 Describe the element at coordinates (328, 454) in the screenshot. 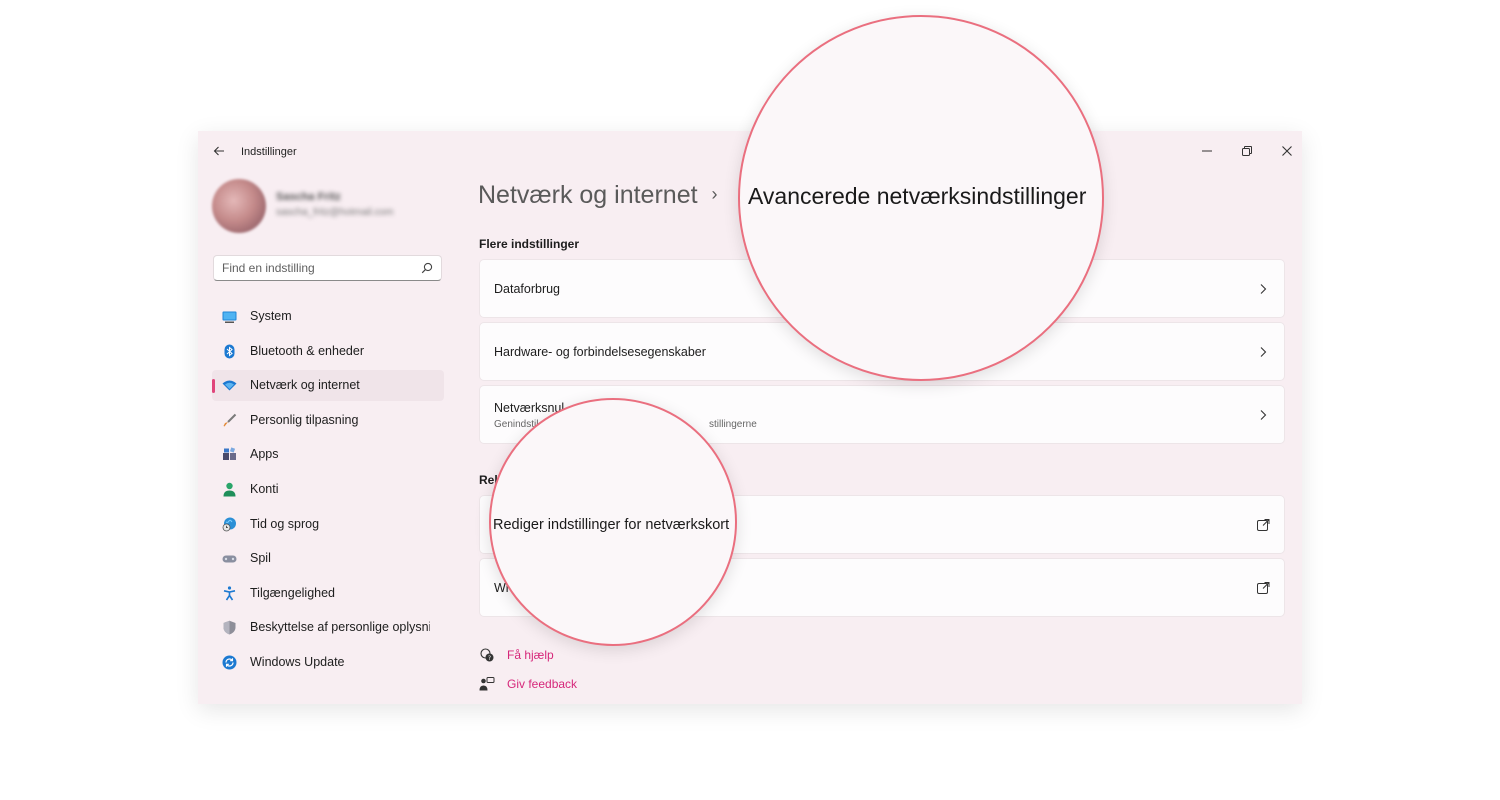

I see `sidebar-item-apps: Apps` at that location.